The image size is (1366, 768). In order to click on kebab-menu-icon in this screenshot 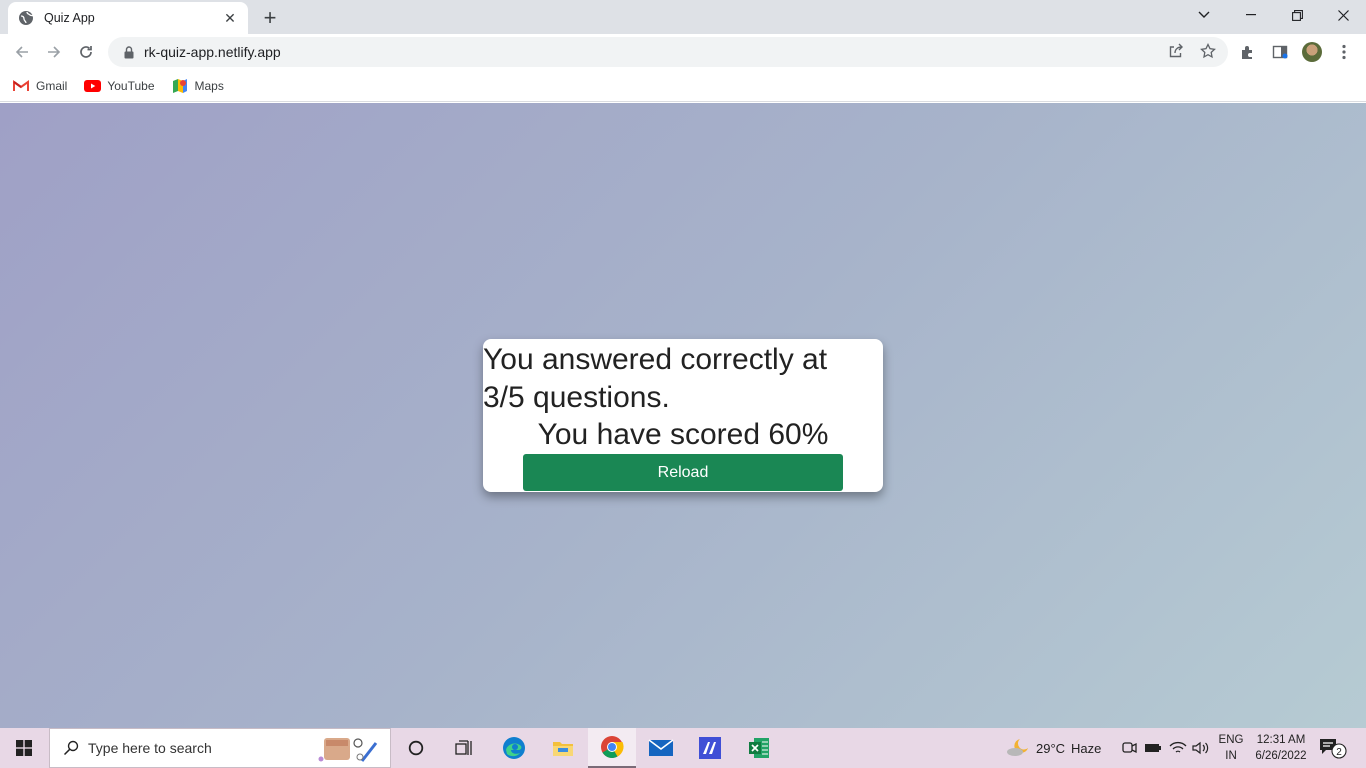, I will do `click(1344, 52)`.